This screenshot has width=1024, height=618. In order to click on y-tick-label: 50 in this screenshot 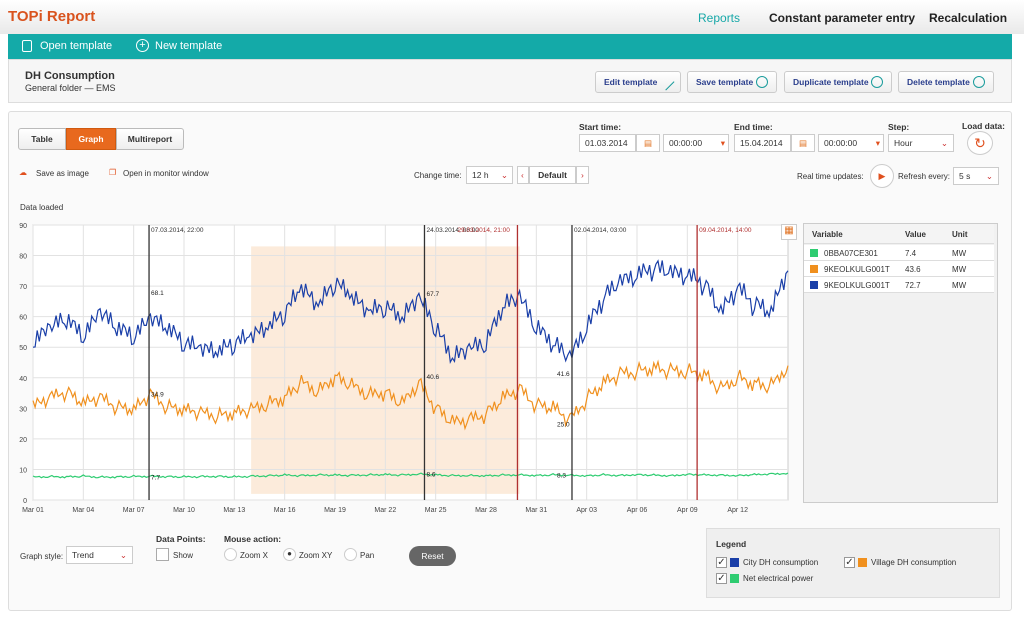, I will do `click(23, 348)`.